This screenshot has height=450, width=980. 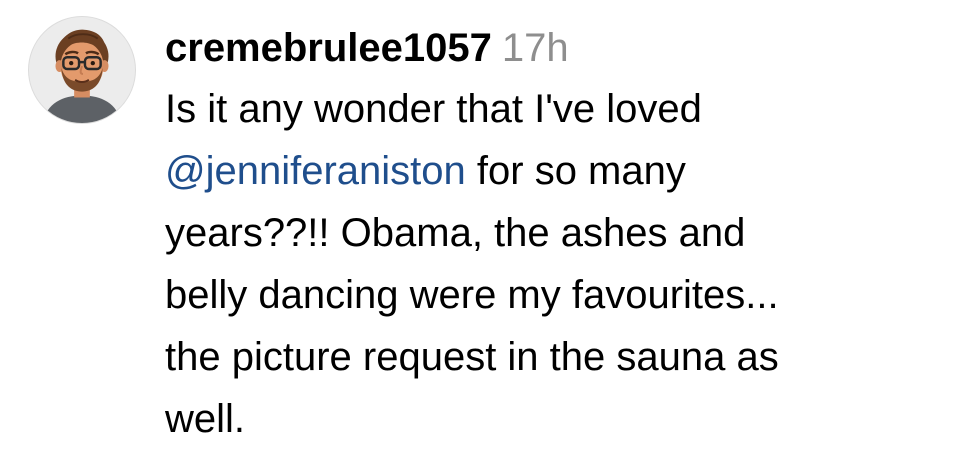 I want to click on comment-line-1: Is it any wonder that I've loved, so click(x=433, y=109).